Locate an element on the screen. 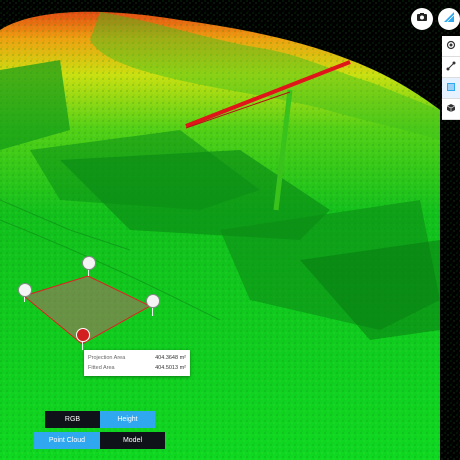 The height and width of the screenshot is (460, 460). compass-icon is located at coordinates (449, 19).